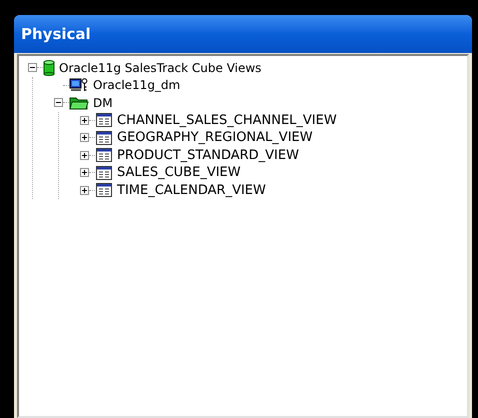 The image size is (478, 418). I want to click on tree-item-label: SALES_CUBE_VIEW, so click(179, 172).